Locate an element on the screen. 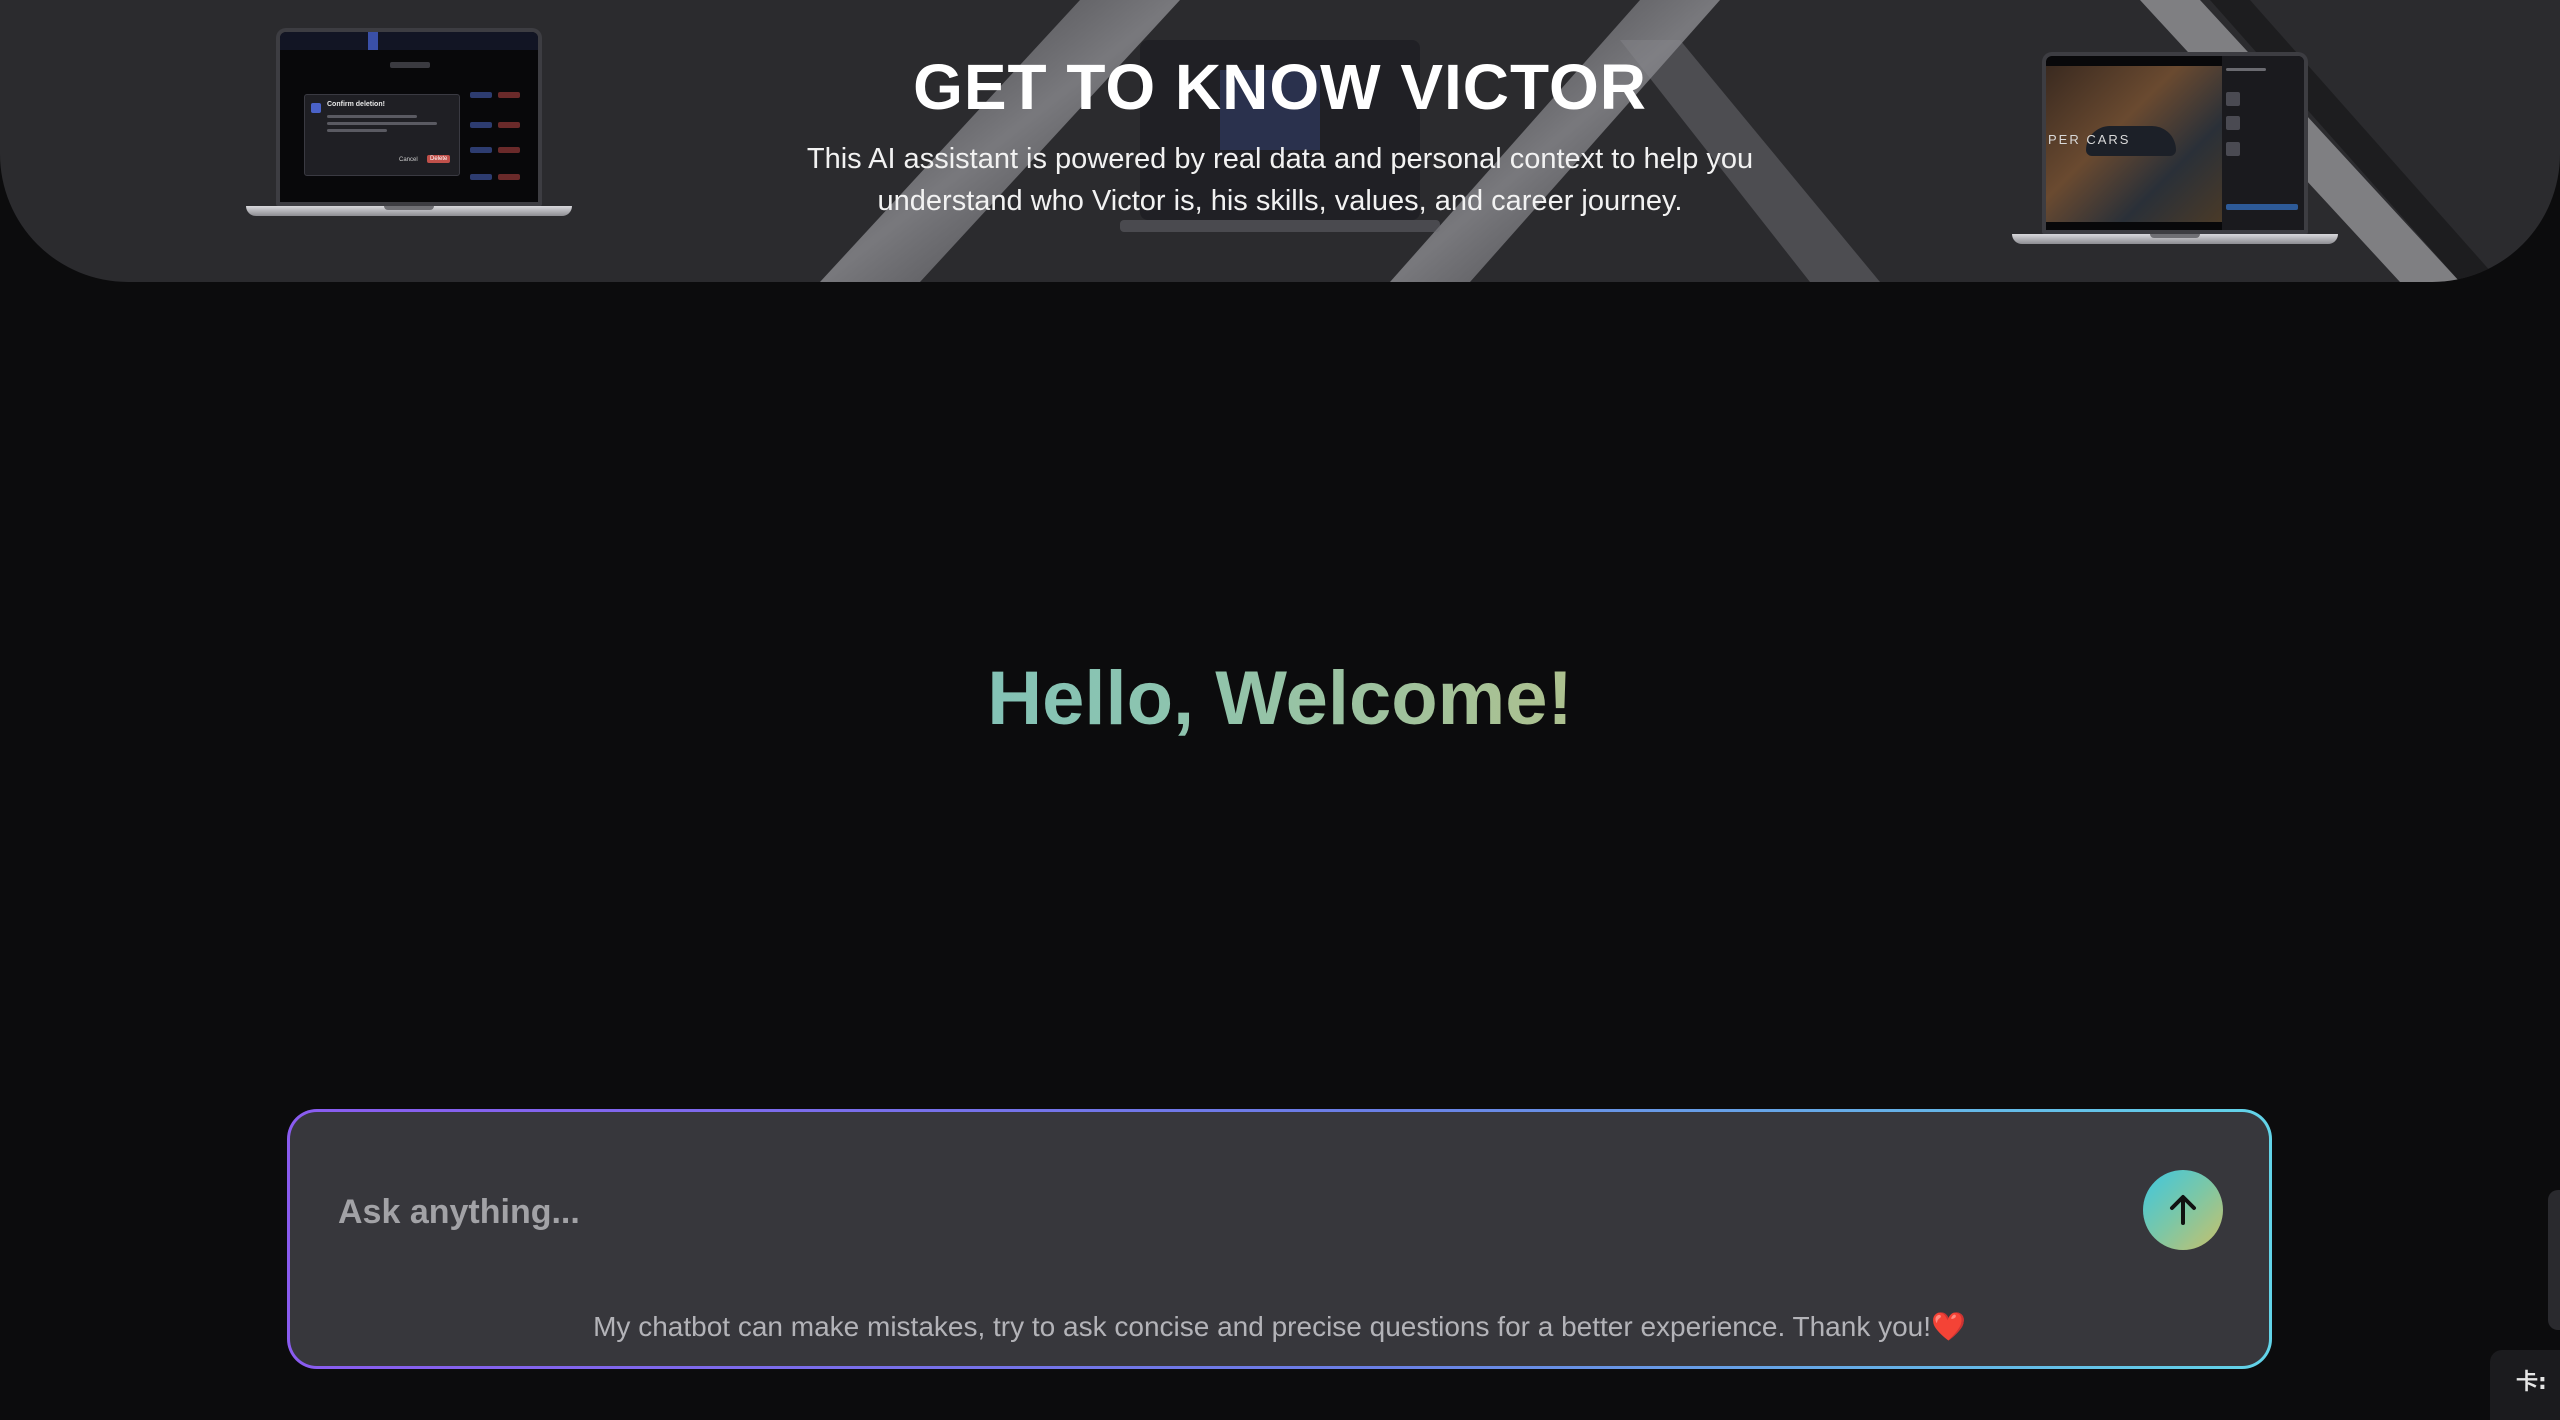  arrow-up-icon is located at coordinates (2183, 1210).